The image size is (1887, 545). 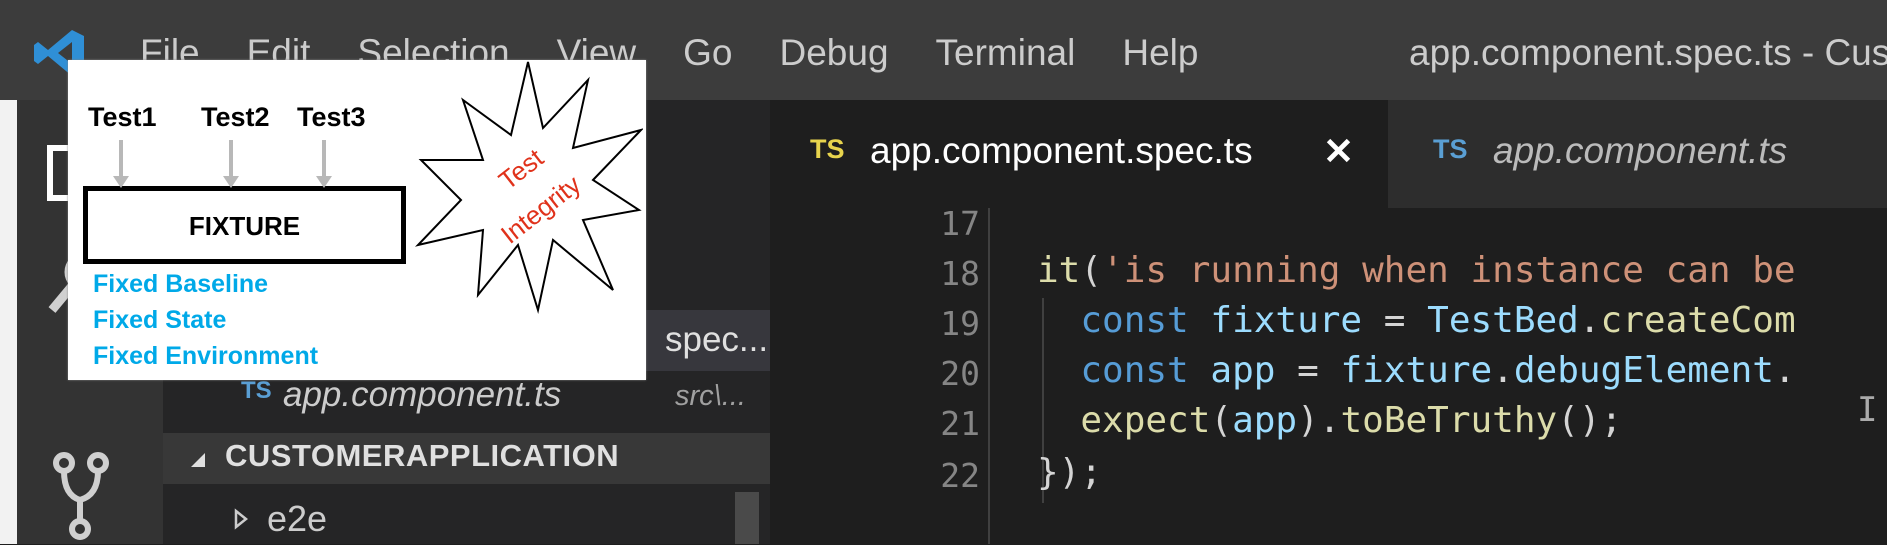 I want to click on tab-app-component-spec: TS app.component.spec.ts ✕, so click(x=1079, y=154).